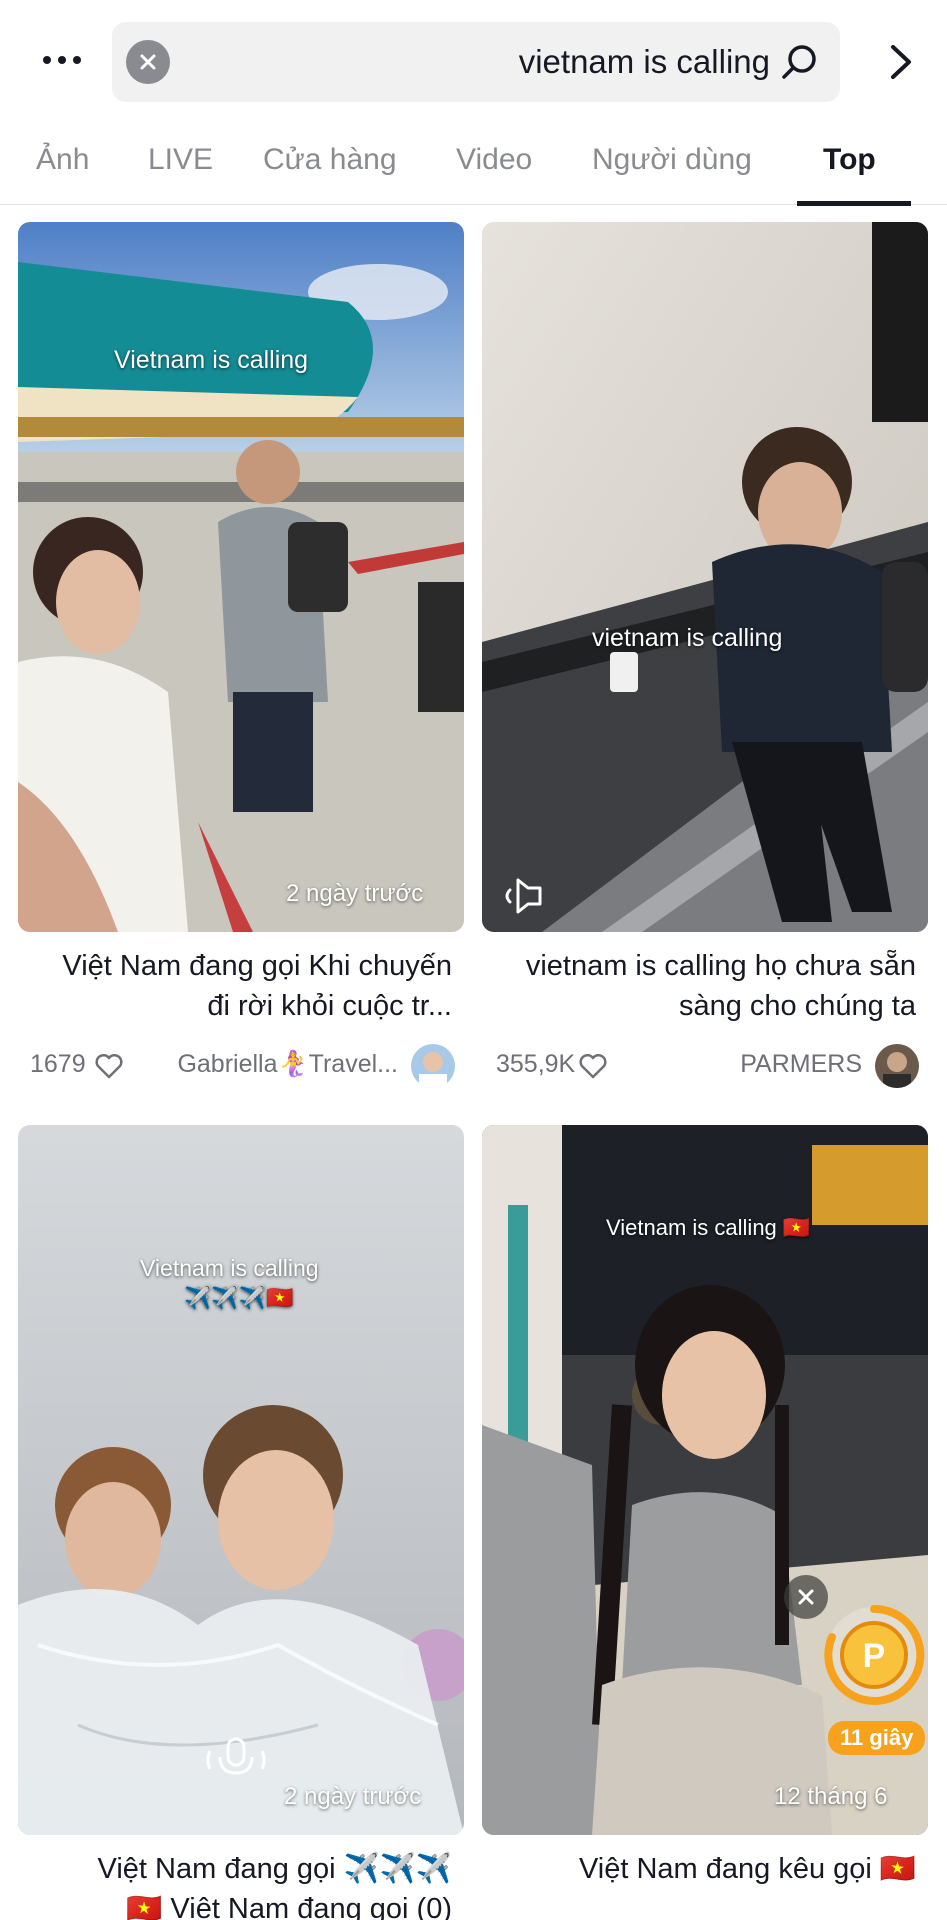 This screenshot has width=947, height=1920. I want to click on tab-photos: Ảnh, so click(62, 165).